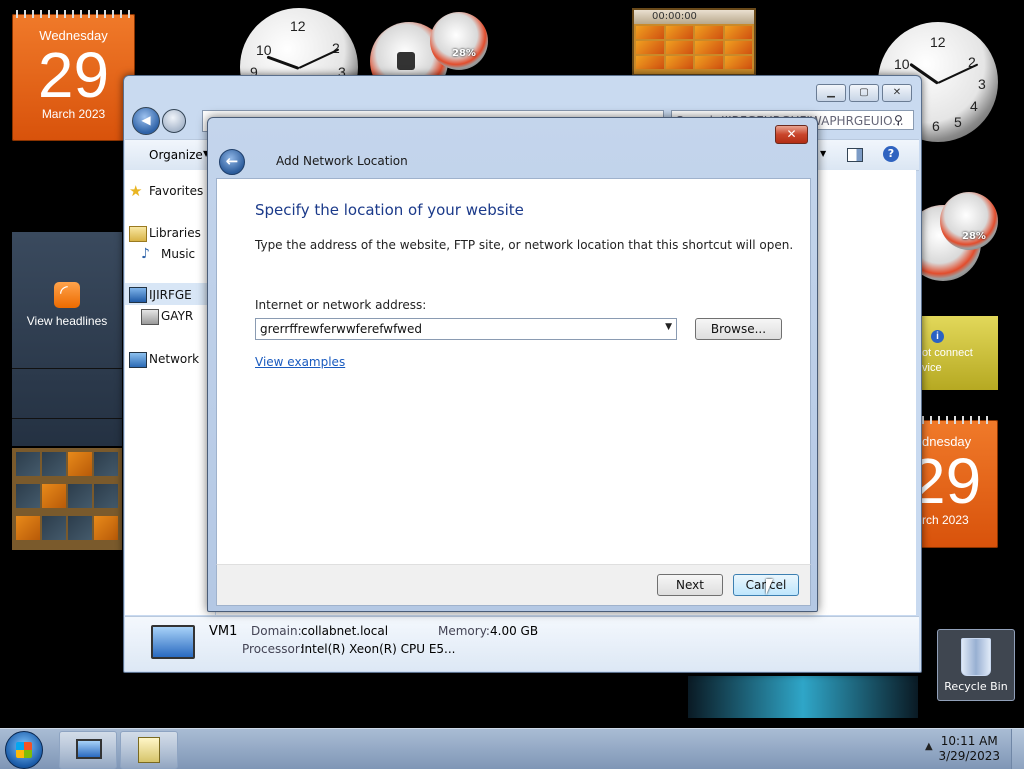 This screenshot has height=769, width=1024. Describe the element at coordinates (345, 631) in the screenshot. I see `domain-value: collabnet.local` at that location.